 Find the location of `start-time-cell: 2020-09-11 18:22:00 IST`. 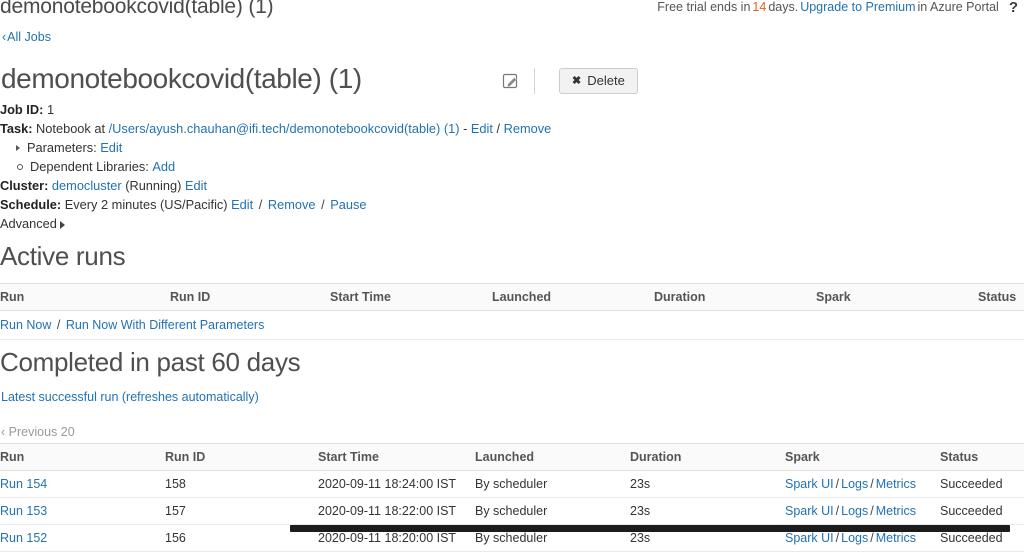

start-time-cell: 2020-09-11 18:22:00 IST is located at coordinates (396, 511).